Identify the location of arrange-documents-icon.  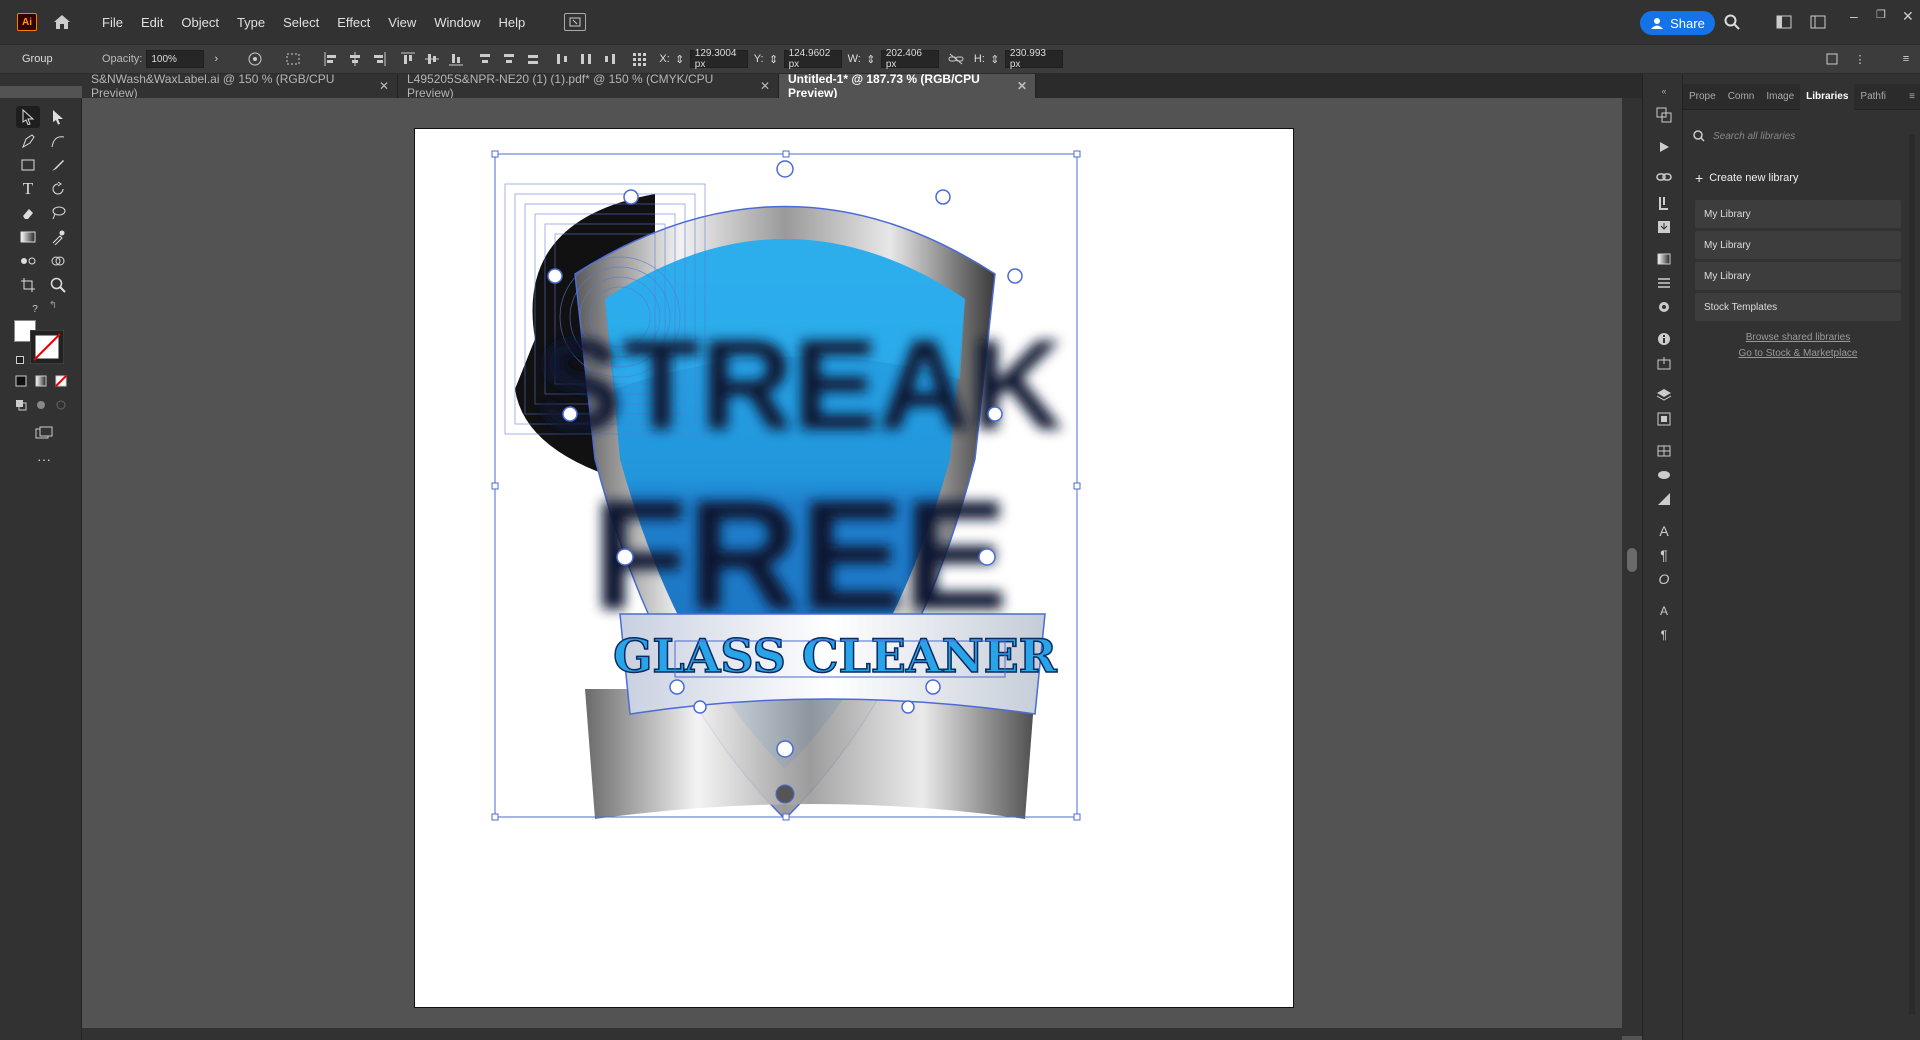
(575, 22).